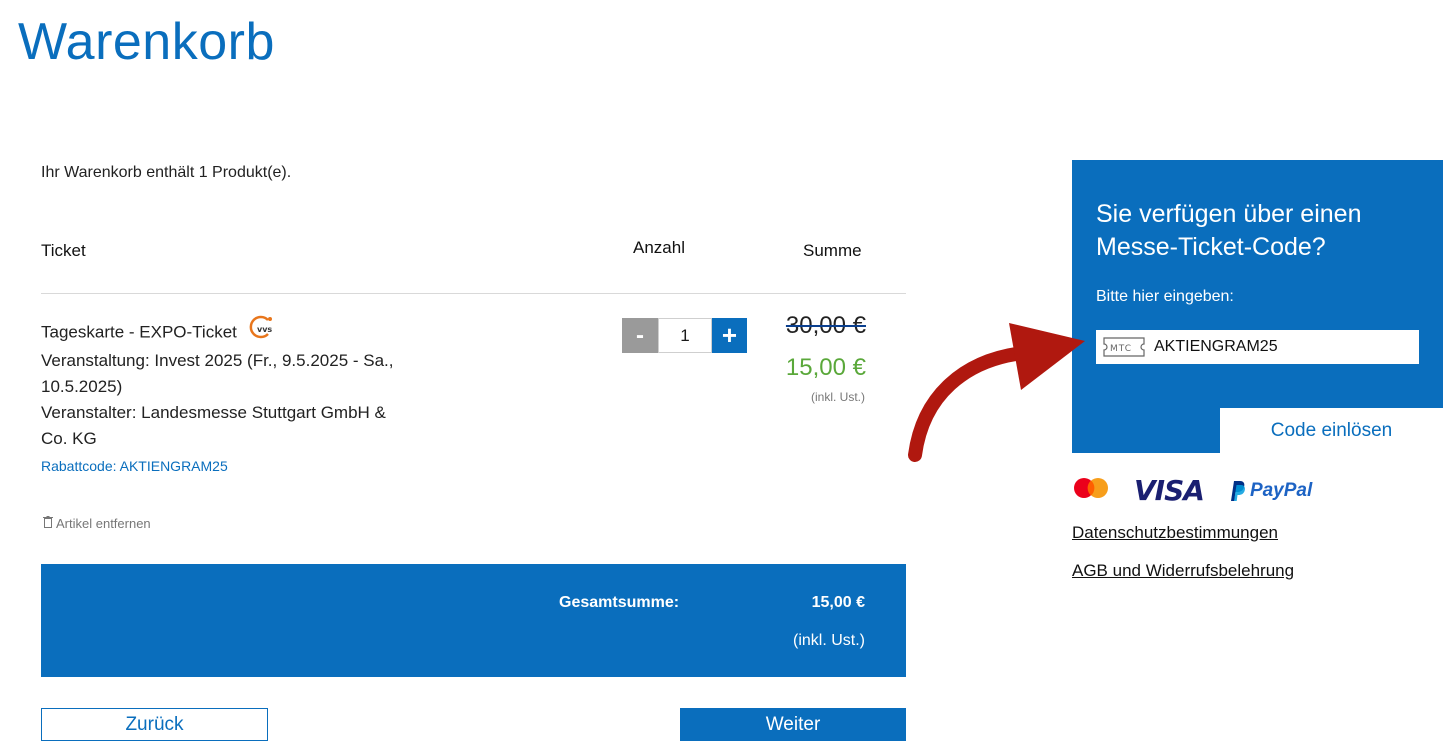  Describe the element at coordinates (729, 335) in the screenshot. I see `quantity-increase-button: +` at that location.